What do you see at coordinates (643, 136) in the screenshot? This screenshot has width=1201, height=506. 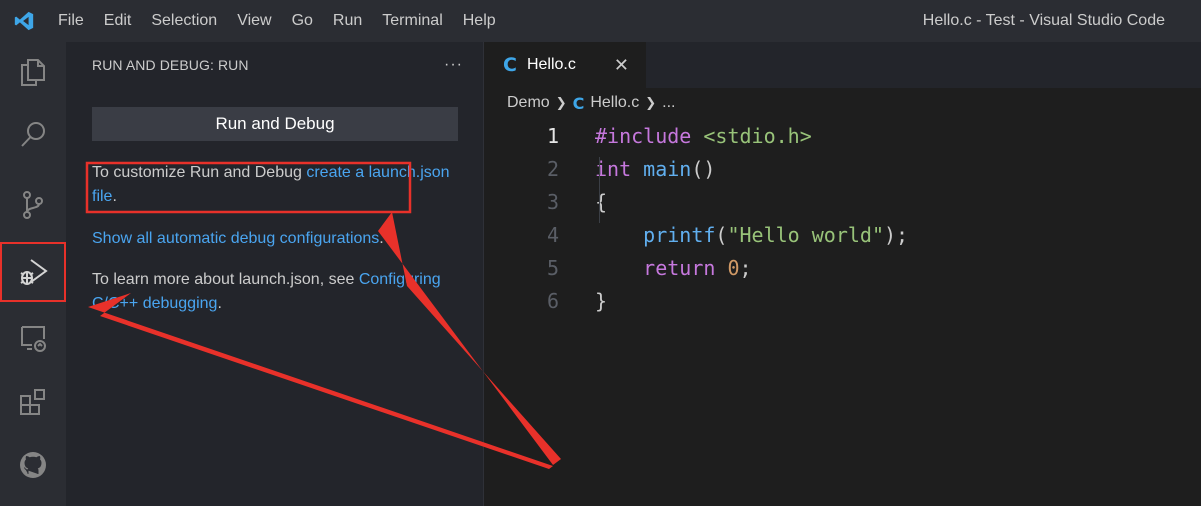 I see `code-token: #include` at bounding box center [643, 136].